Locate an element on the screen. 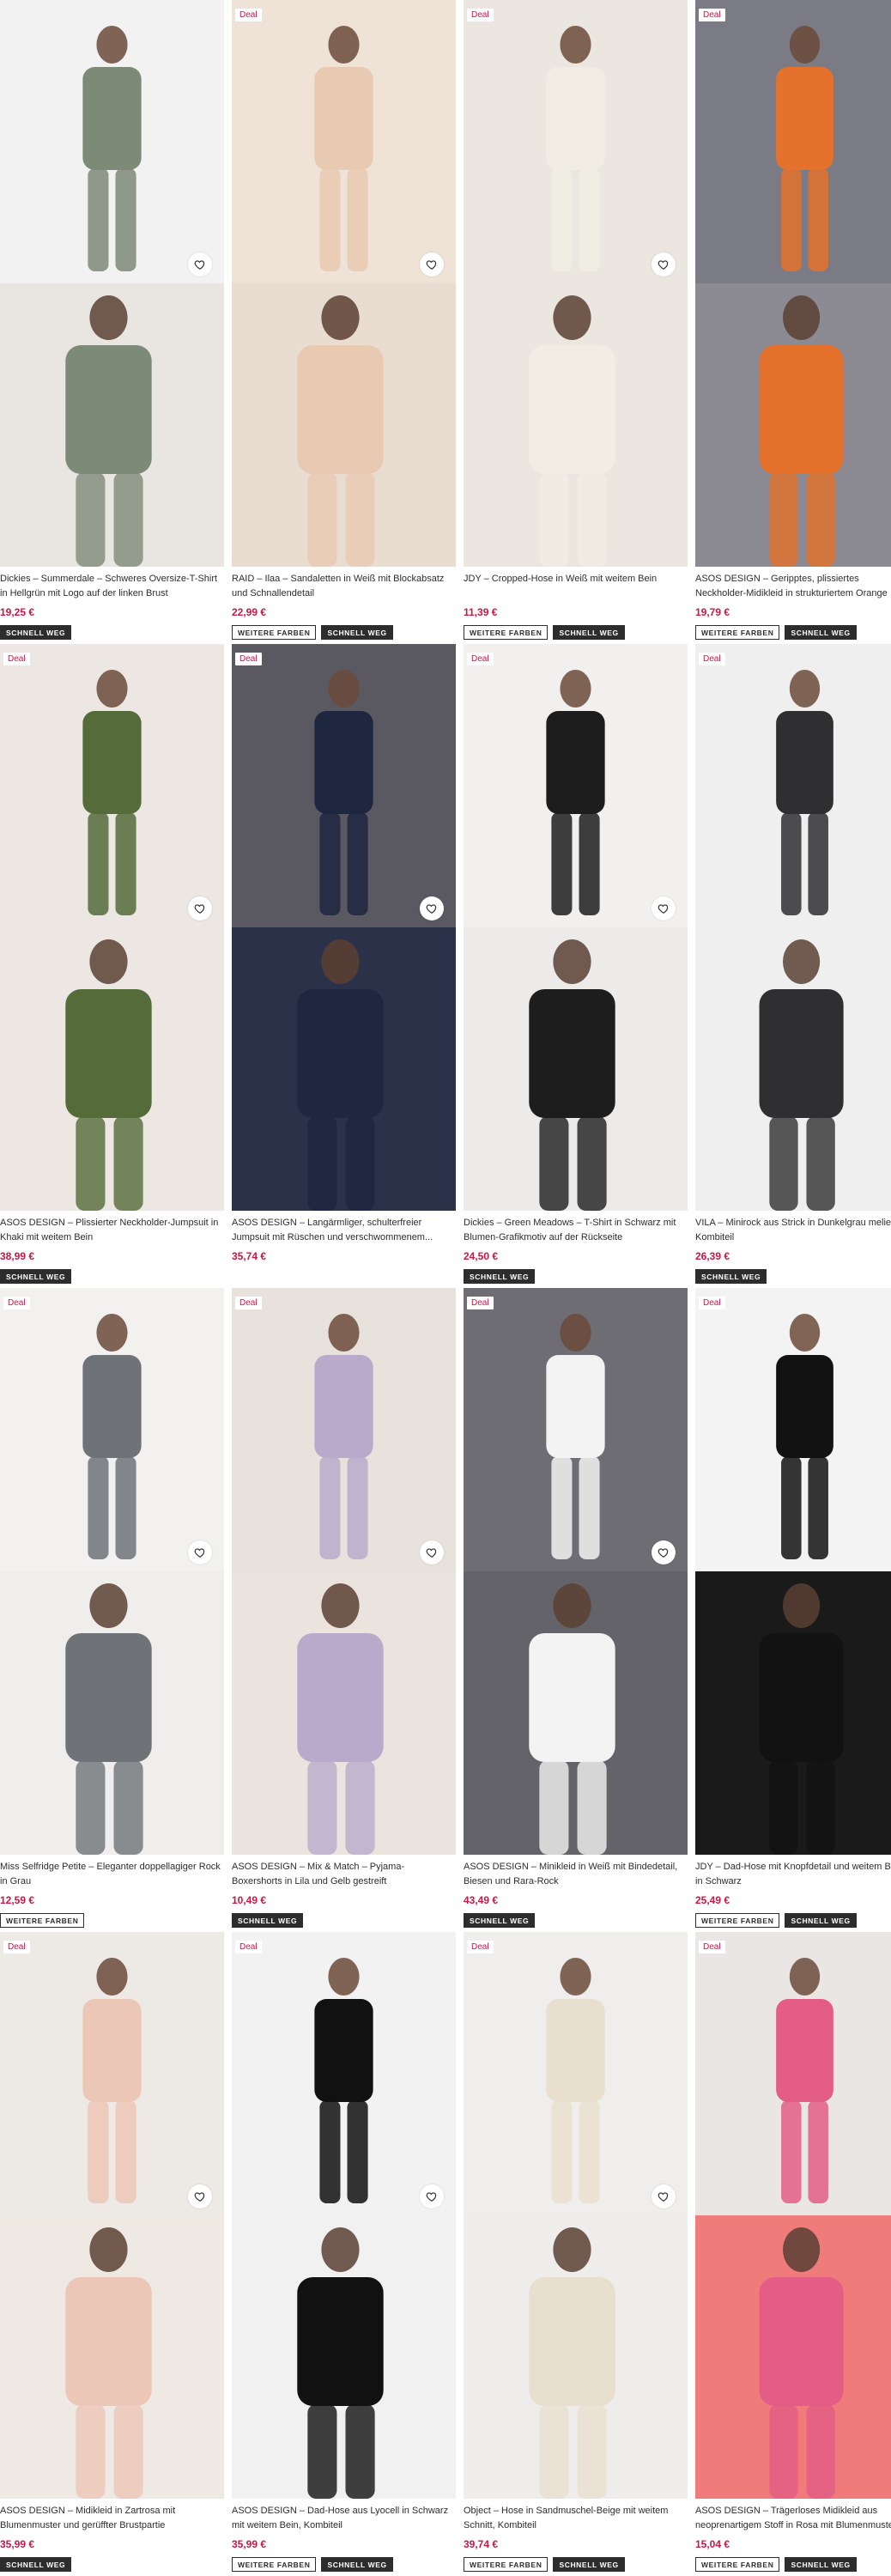 This screenshot has width=891, height=2576. product-price: 12,59 € is located at coordinates (17, 1900).